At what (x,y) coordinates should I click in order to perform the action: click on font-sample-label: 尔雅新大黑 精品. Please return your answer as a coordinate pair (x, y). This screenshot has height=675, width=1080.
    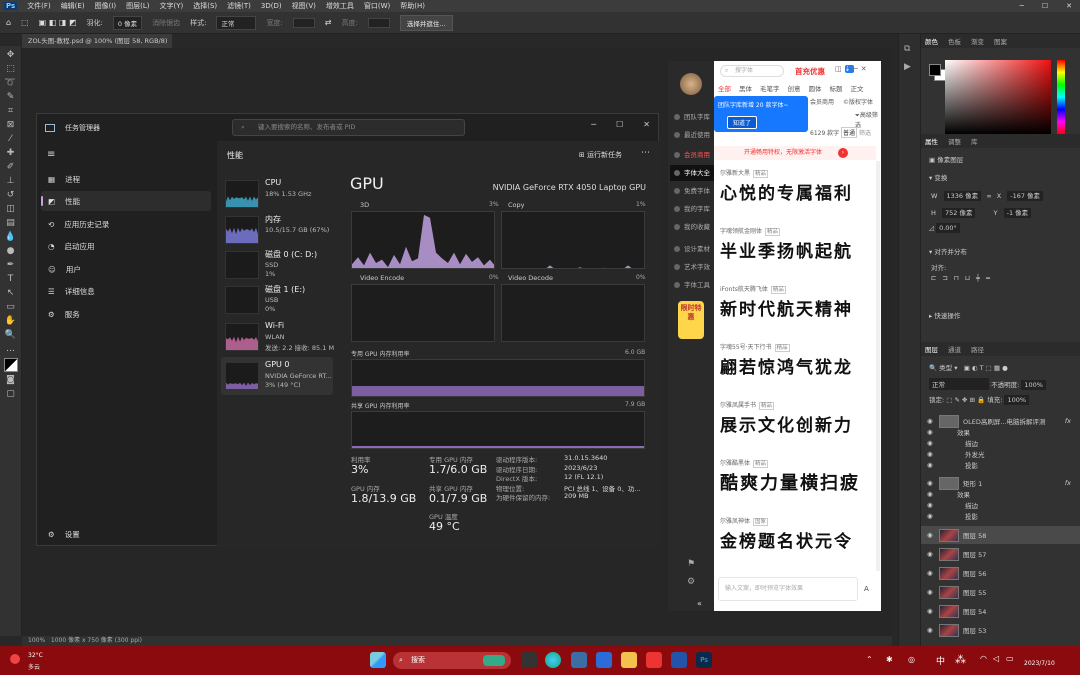
    Looking at the image, I should click on (744, 173).